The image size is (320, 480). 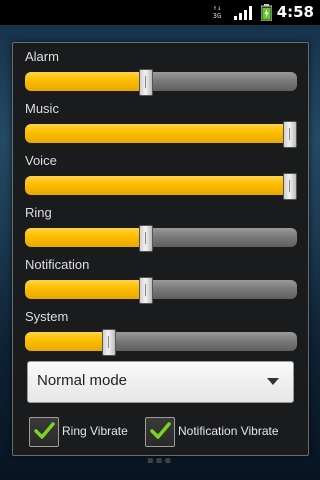 What do you see at coordinates (85, 289) in the screenshot?
I see `notification-volume-fill` at bounding box center [85, 289].